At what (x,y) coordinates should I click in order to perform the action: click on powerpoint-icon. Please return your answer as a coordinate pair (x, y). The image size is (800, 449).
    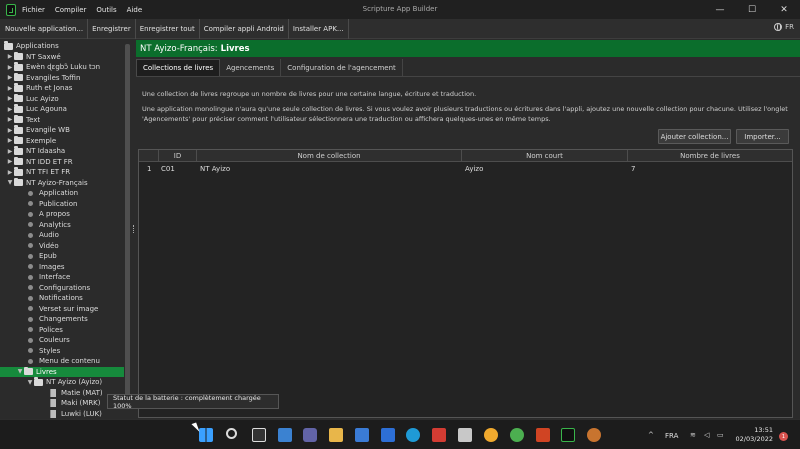
    Looking at the image, I should click on (543, 435).